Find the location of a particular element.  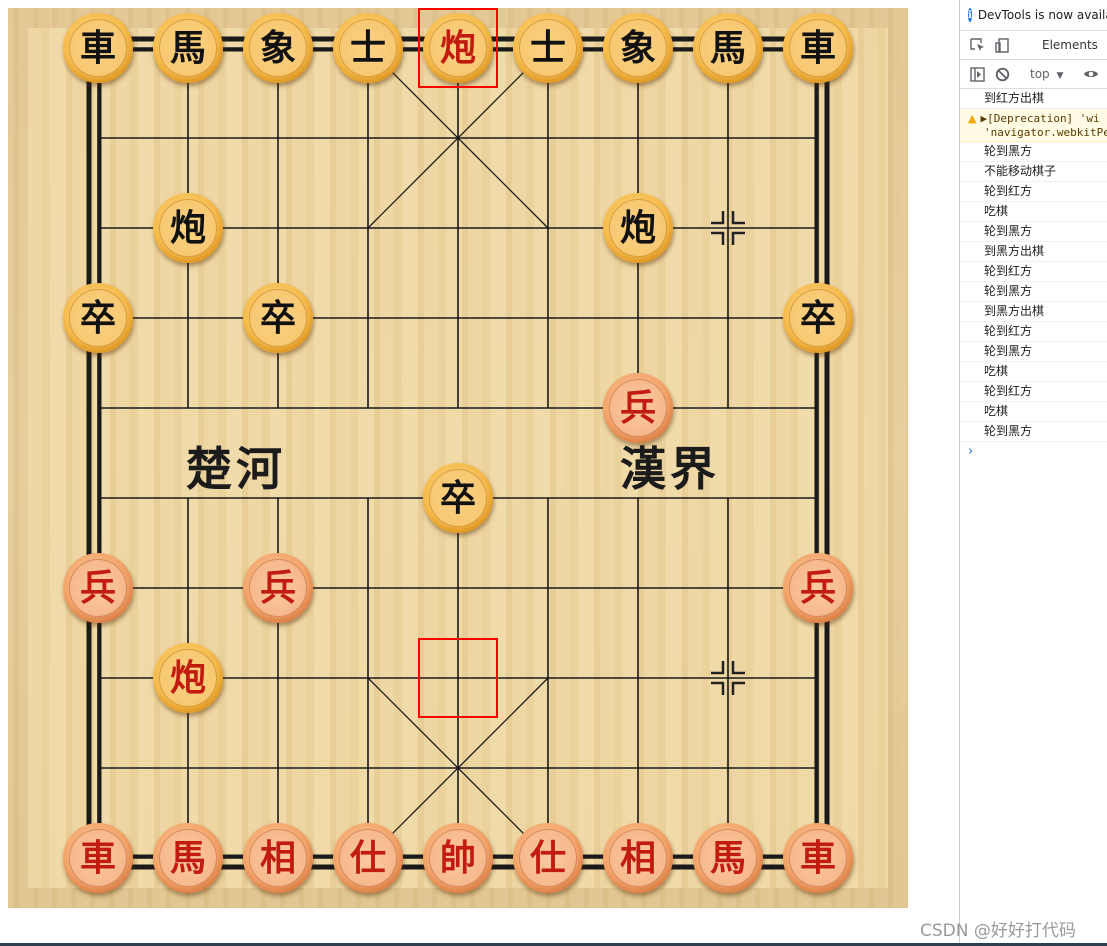

device-toolbar-icon is located at coordinates (1002, 45).